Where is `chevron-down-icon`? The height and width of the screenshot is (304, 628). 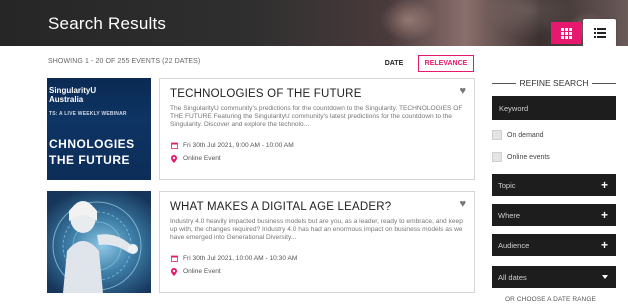
chevron-down-icon is located at coordinates (605, 277).